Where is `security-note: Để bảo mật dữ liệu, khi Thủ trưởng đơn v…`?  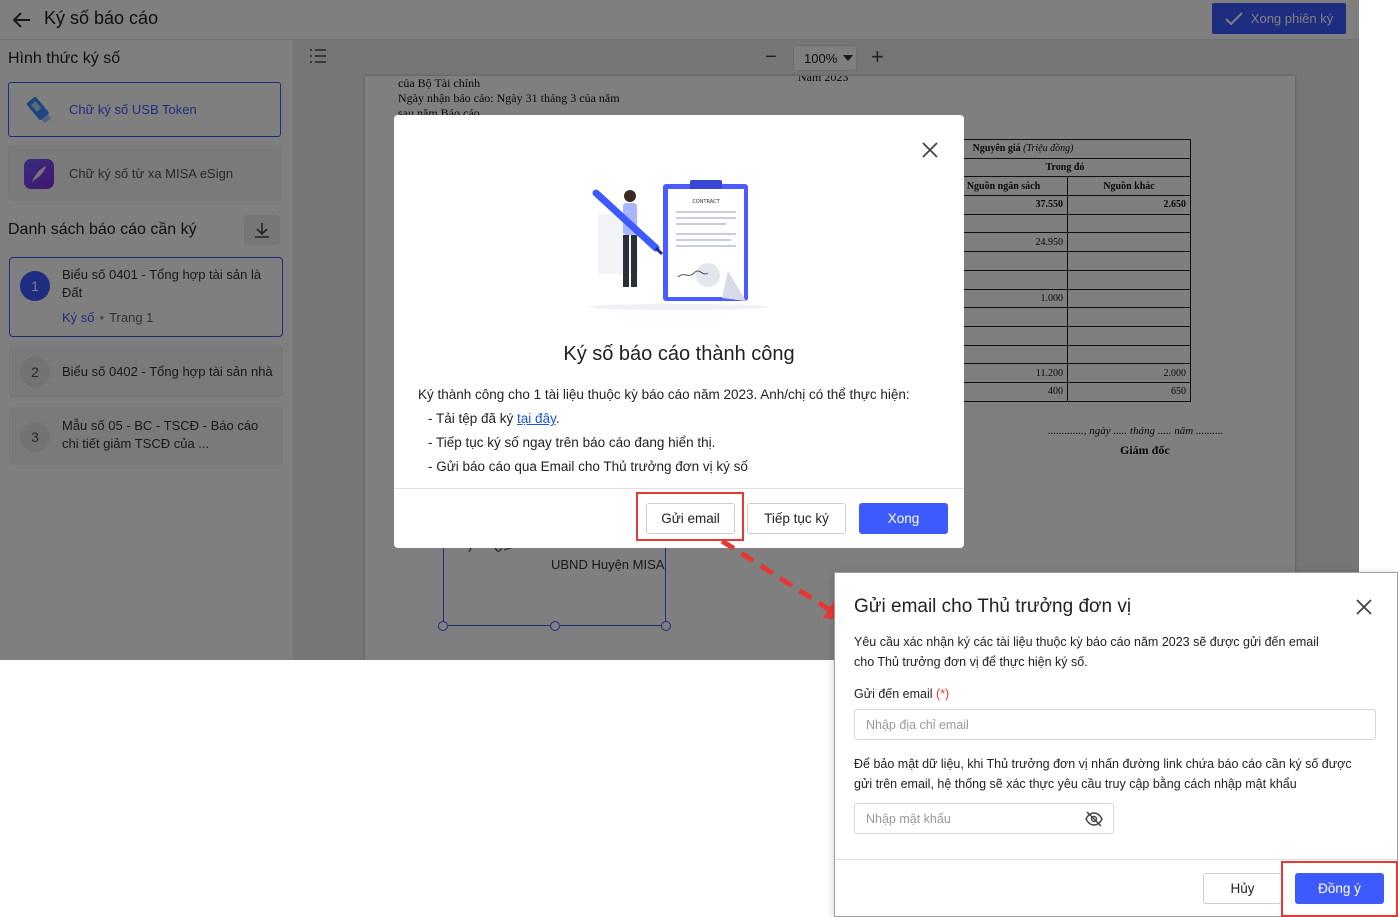
security-note: Để bảo mật dữ liệu, khi Thủ trưởng đơn v… is located at coordinates (1114, 774).